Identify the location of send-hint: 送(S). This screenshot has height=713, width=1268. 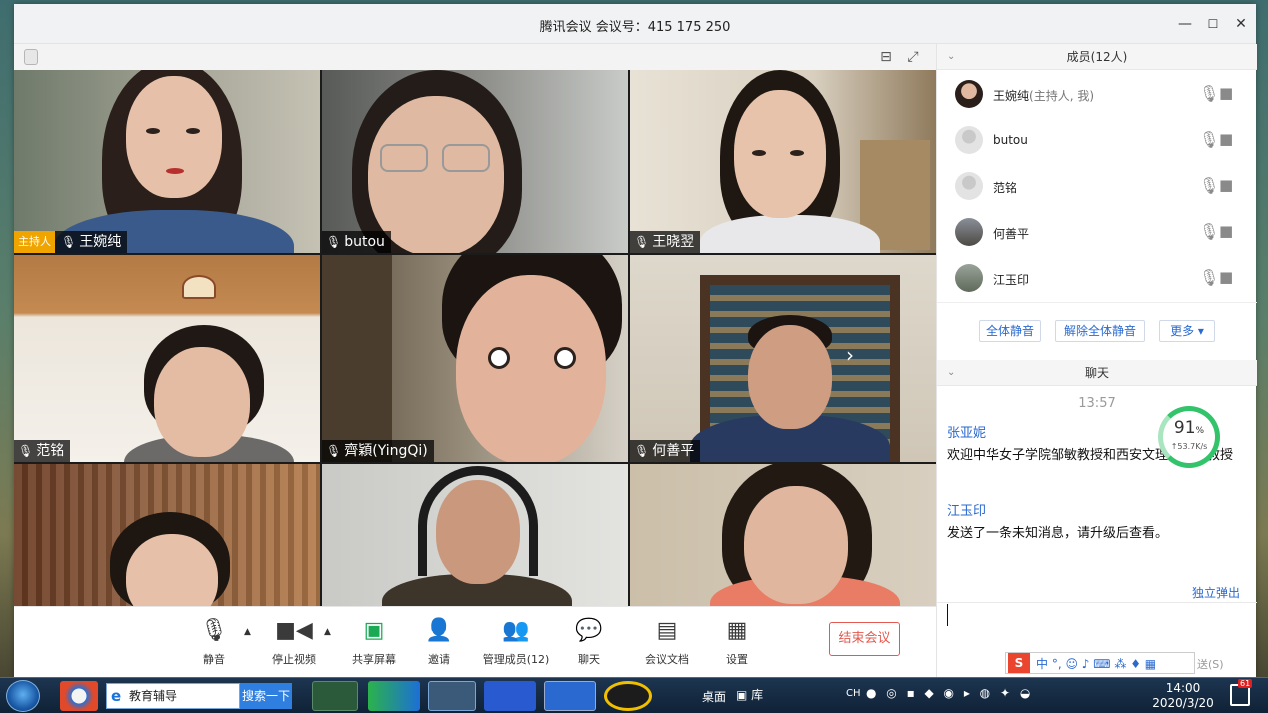
(1210, 664).